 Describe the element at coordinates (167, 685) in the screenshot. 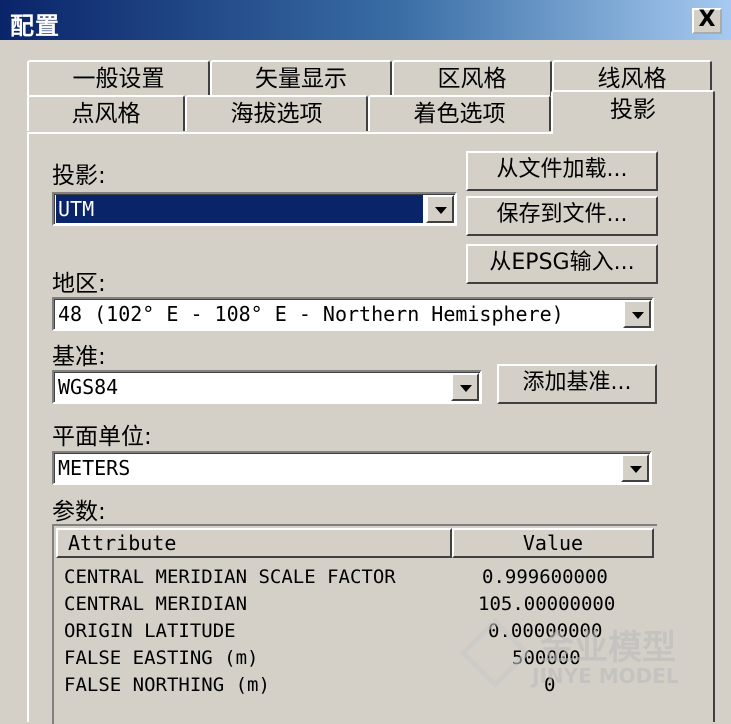

I see `attribute-cell: FALSE NORTHING (m)` at that location.